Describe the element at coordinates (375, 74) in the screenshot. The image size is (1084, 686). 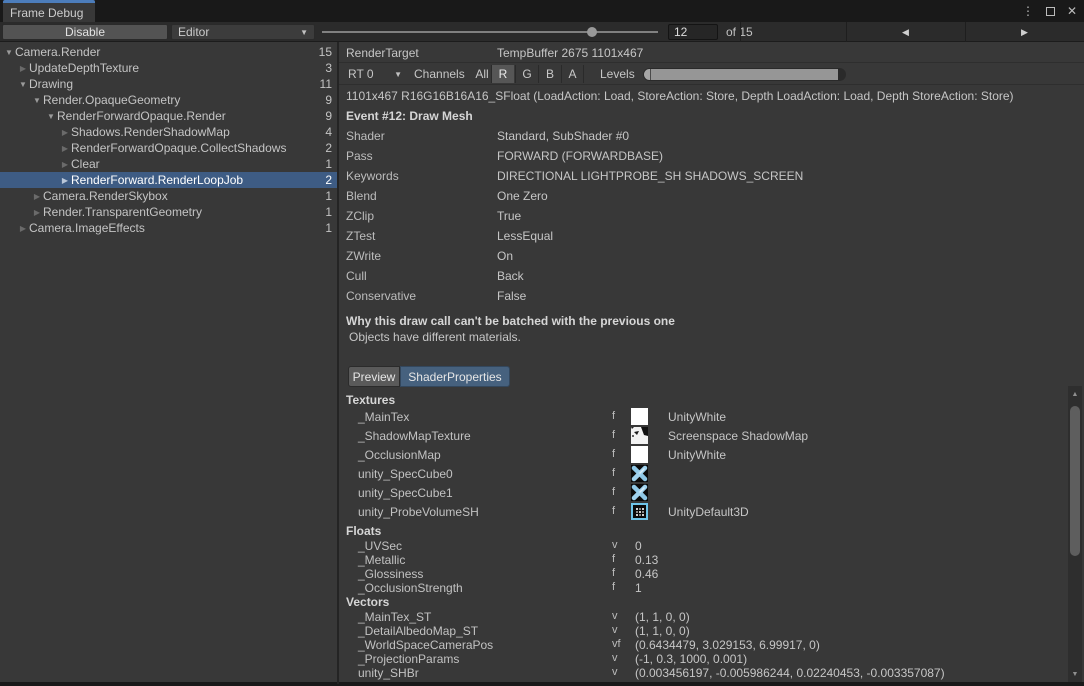
I see `rt-dropdown: RT 0 ▼` at that location.